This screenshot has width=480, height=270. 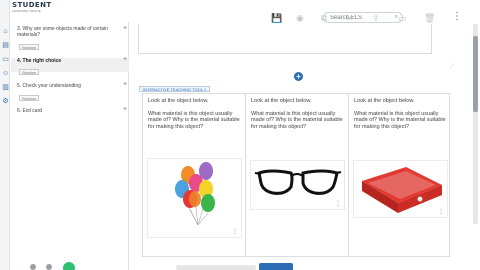 What do you see at coordinates (26, 11) in the screenshot?
I see `logo-tagline: LEARNING SPACE` at bounding box center [26, 11].